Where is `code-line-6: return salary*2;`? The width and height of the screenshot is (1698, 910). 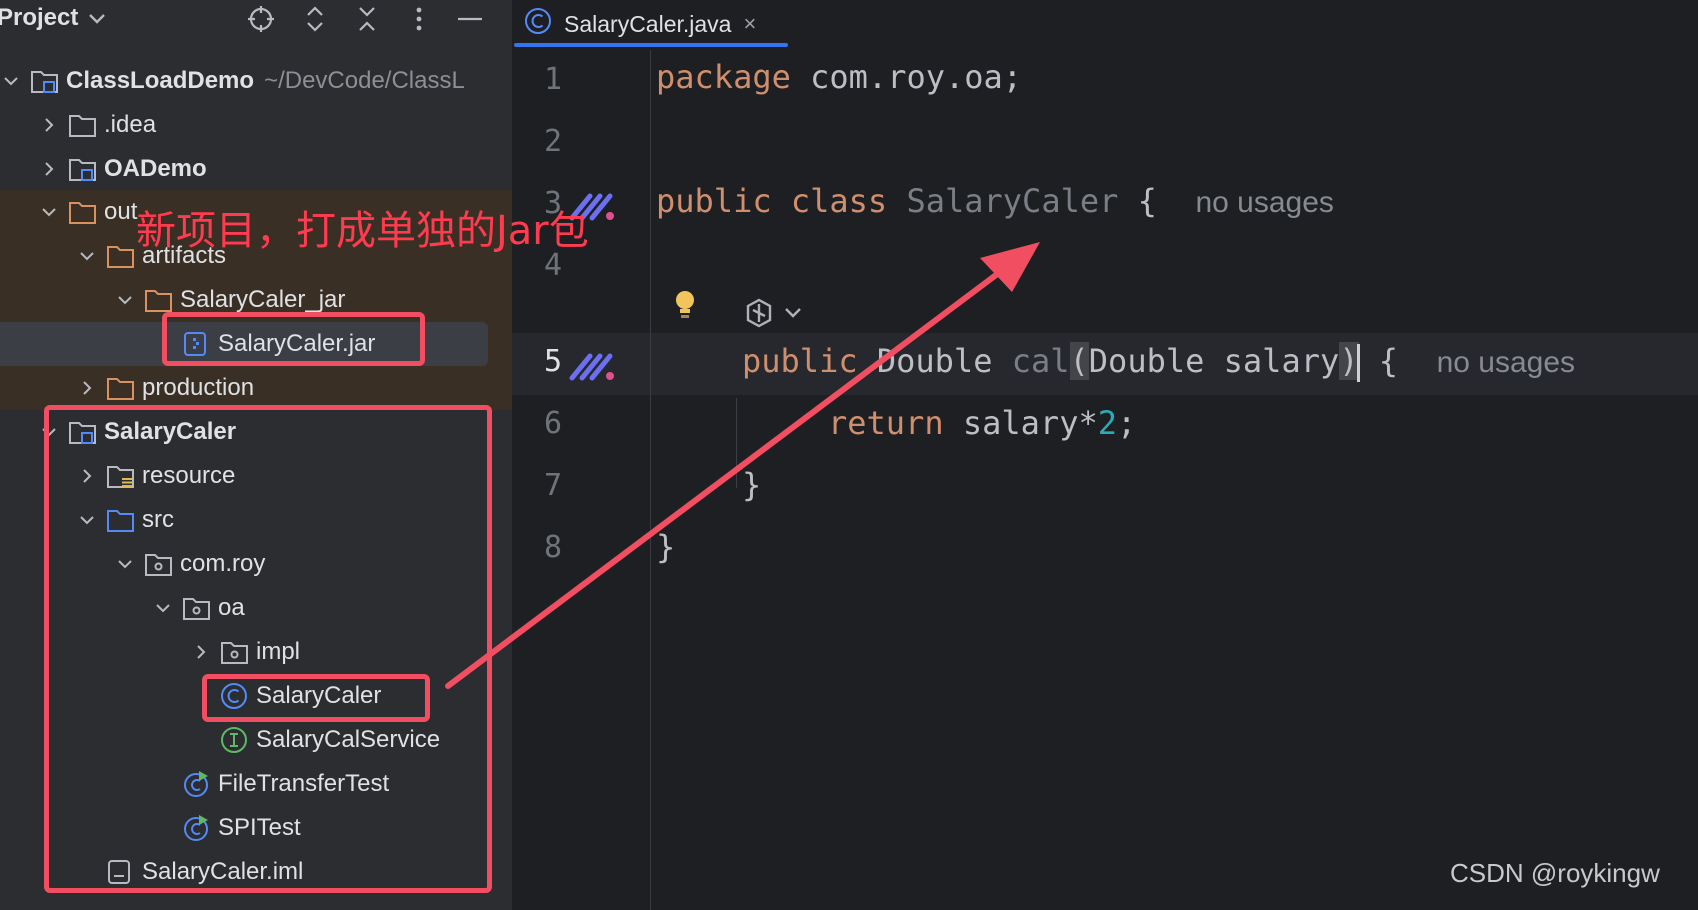
code-line-6: return salary*2; is located at coordinates (982, 423).